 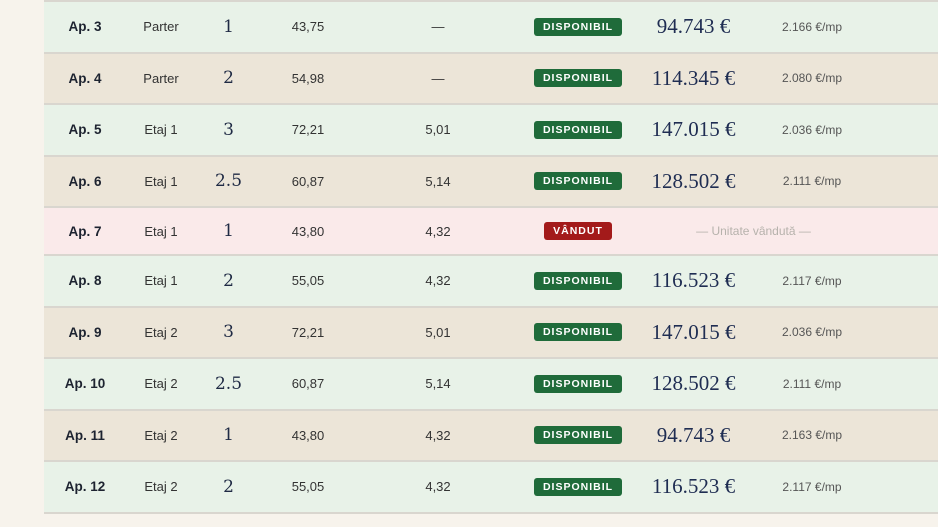 I want to click on apartment-number: Ap. 6, so click(x=85, y=181).